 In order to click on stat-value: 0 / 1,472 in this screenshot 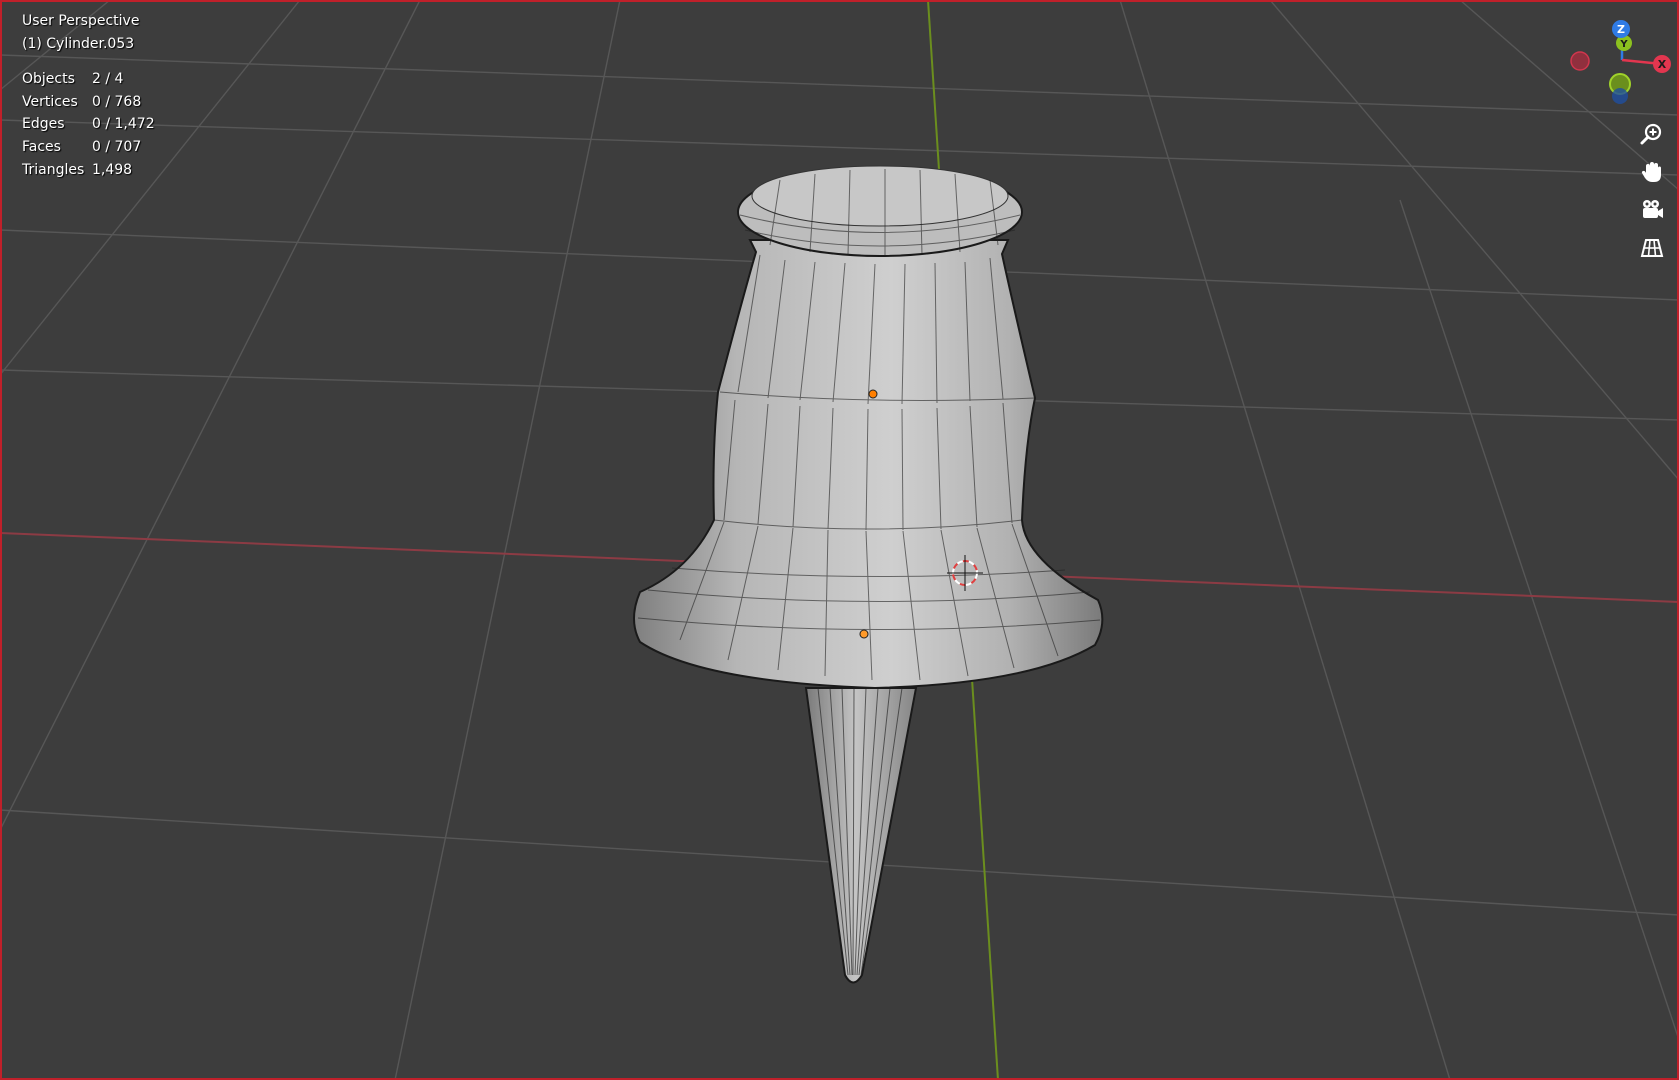, I will do `click(123, 124)`.